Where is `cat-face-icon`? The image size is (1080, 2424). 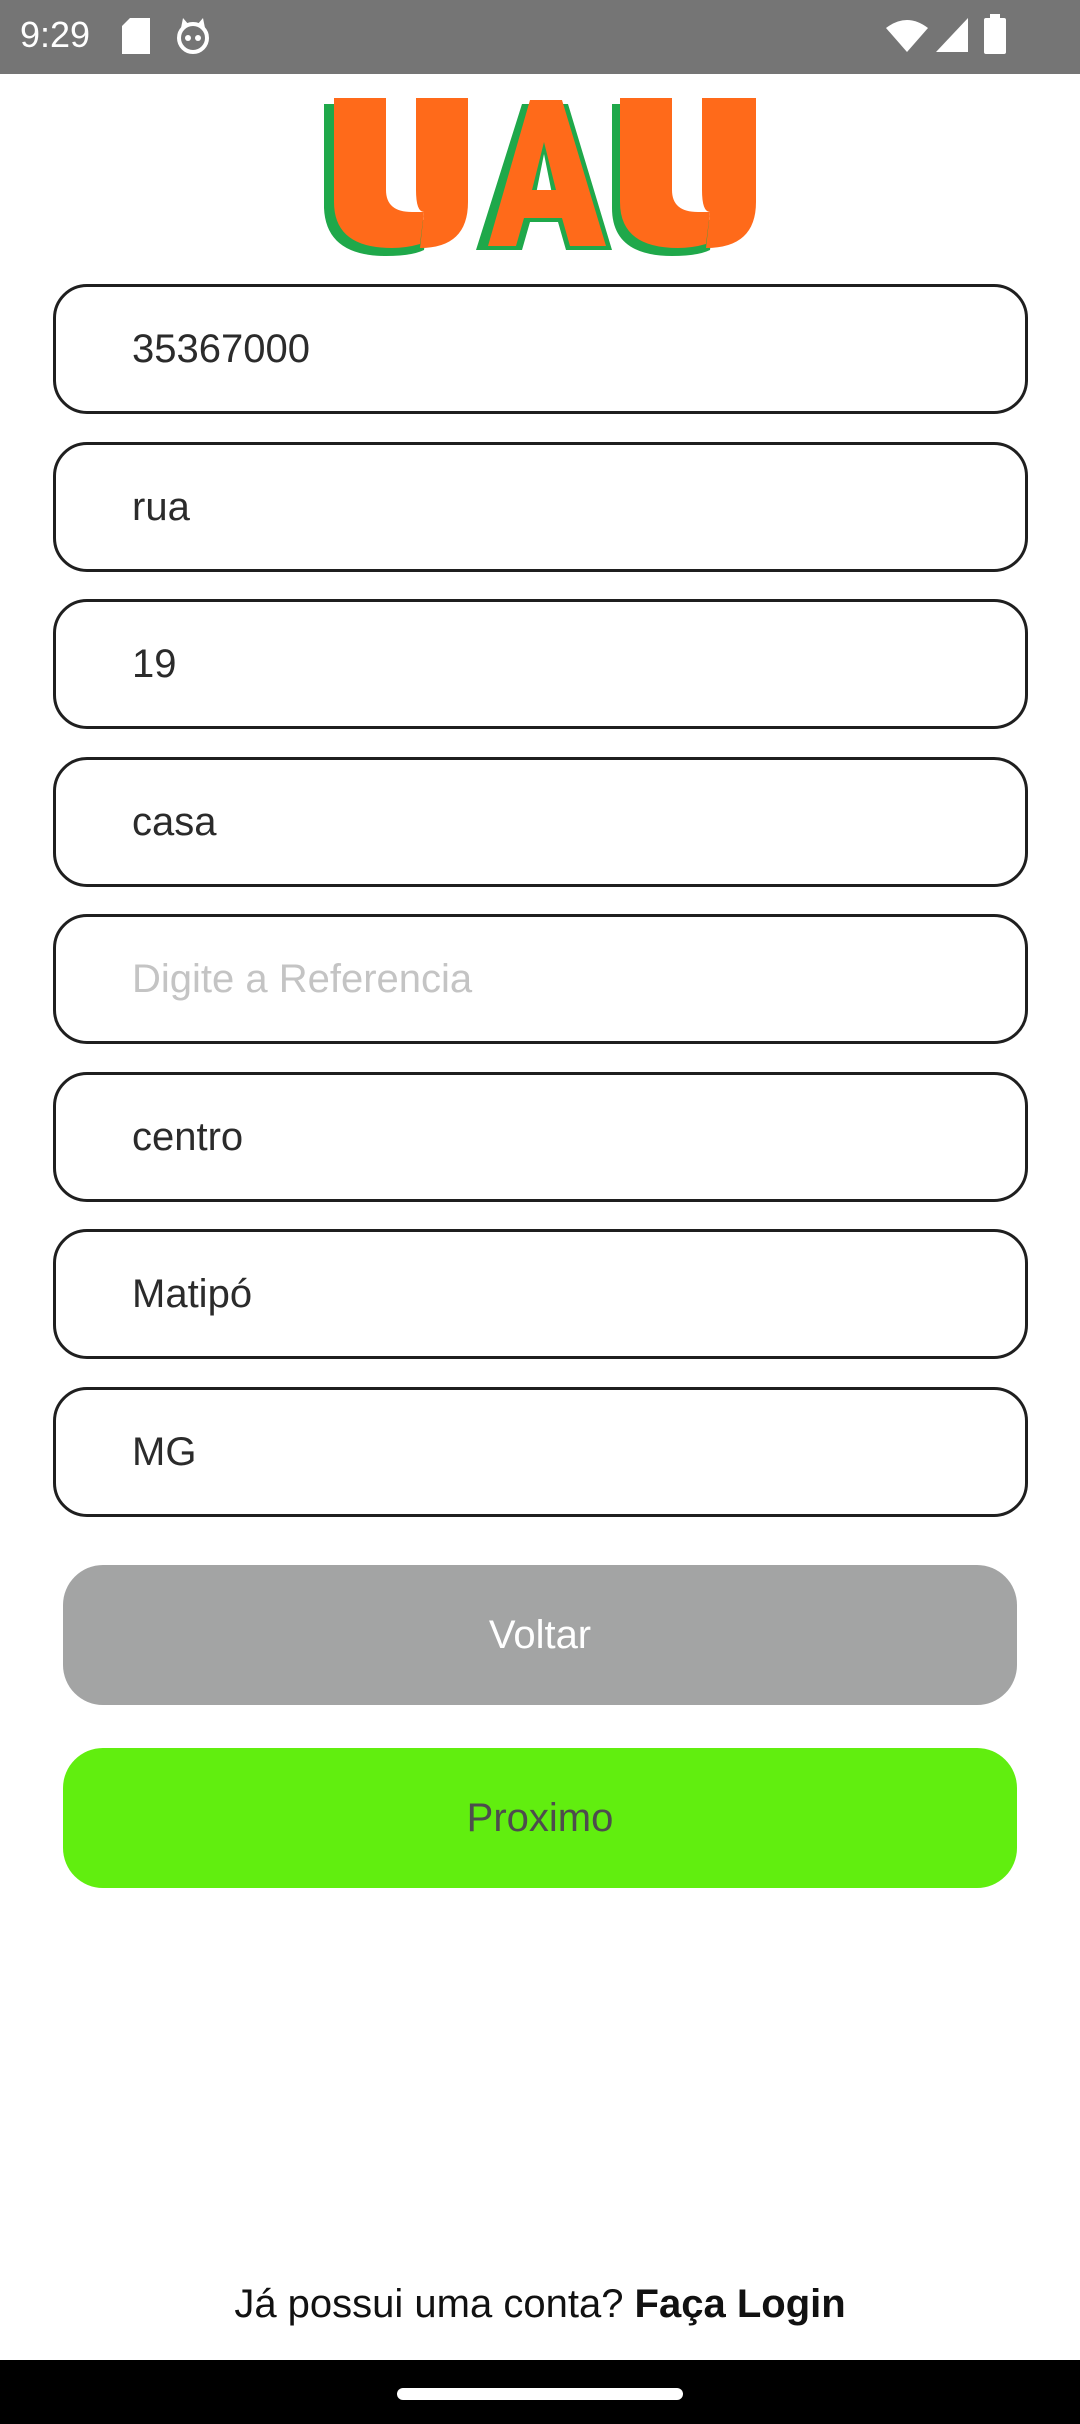
cat-face-icon is located at coordinates (193, 36).